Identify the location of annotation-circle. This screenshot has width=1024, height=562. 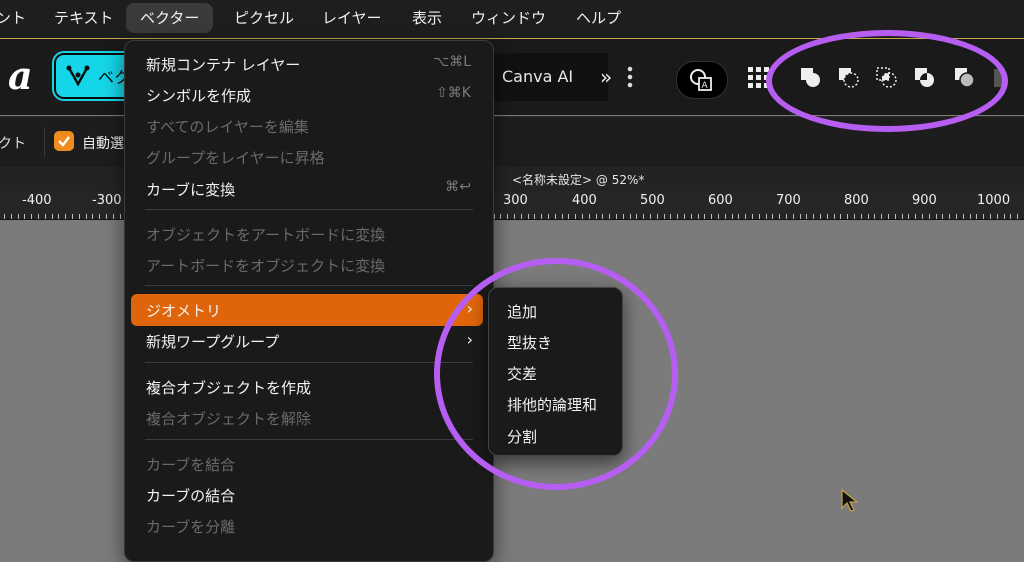
(887, 81).